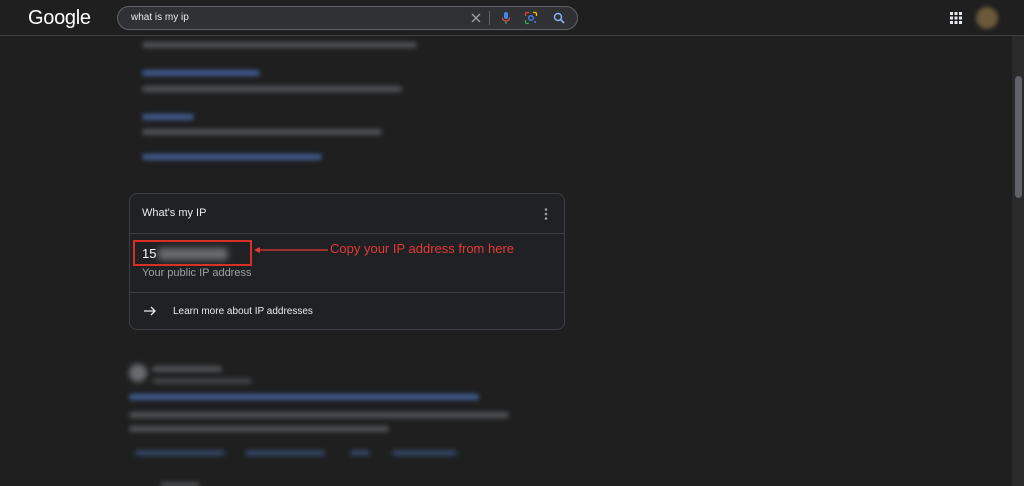 This screenshot has height=486, width=1024. I want to click on clear-icon, so click(476, 18).